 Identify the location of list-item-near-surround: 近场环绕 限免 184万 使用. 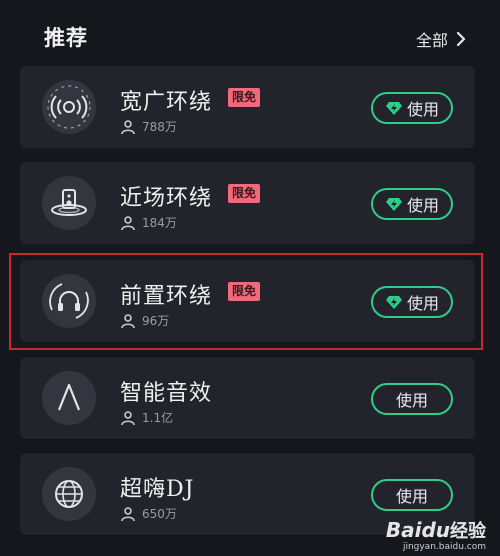
(247, 203).